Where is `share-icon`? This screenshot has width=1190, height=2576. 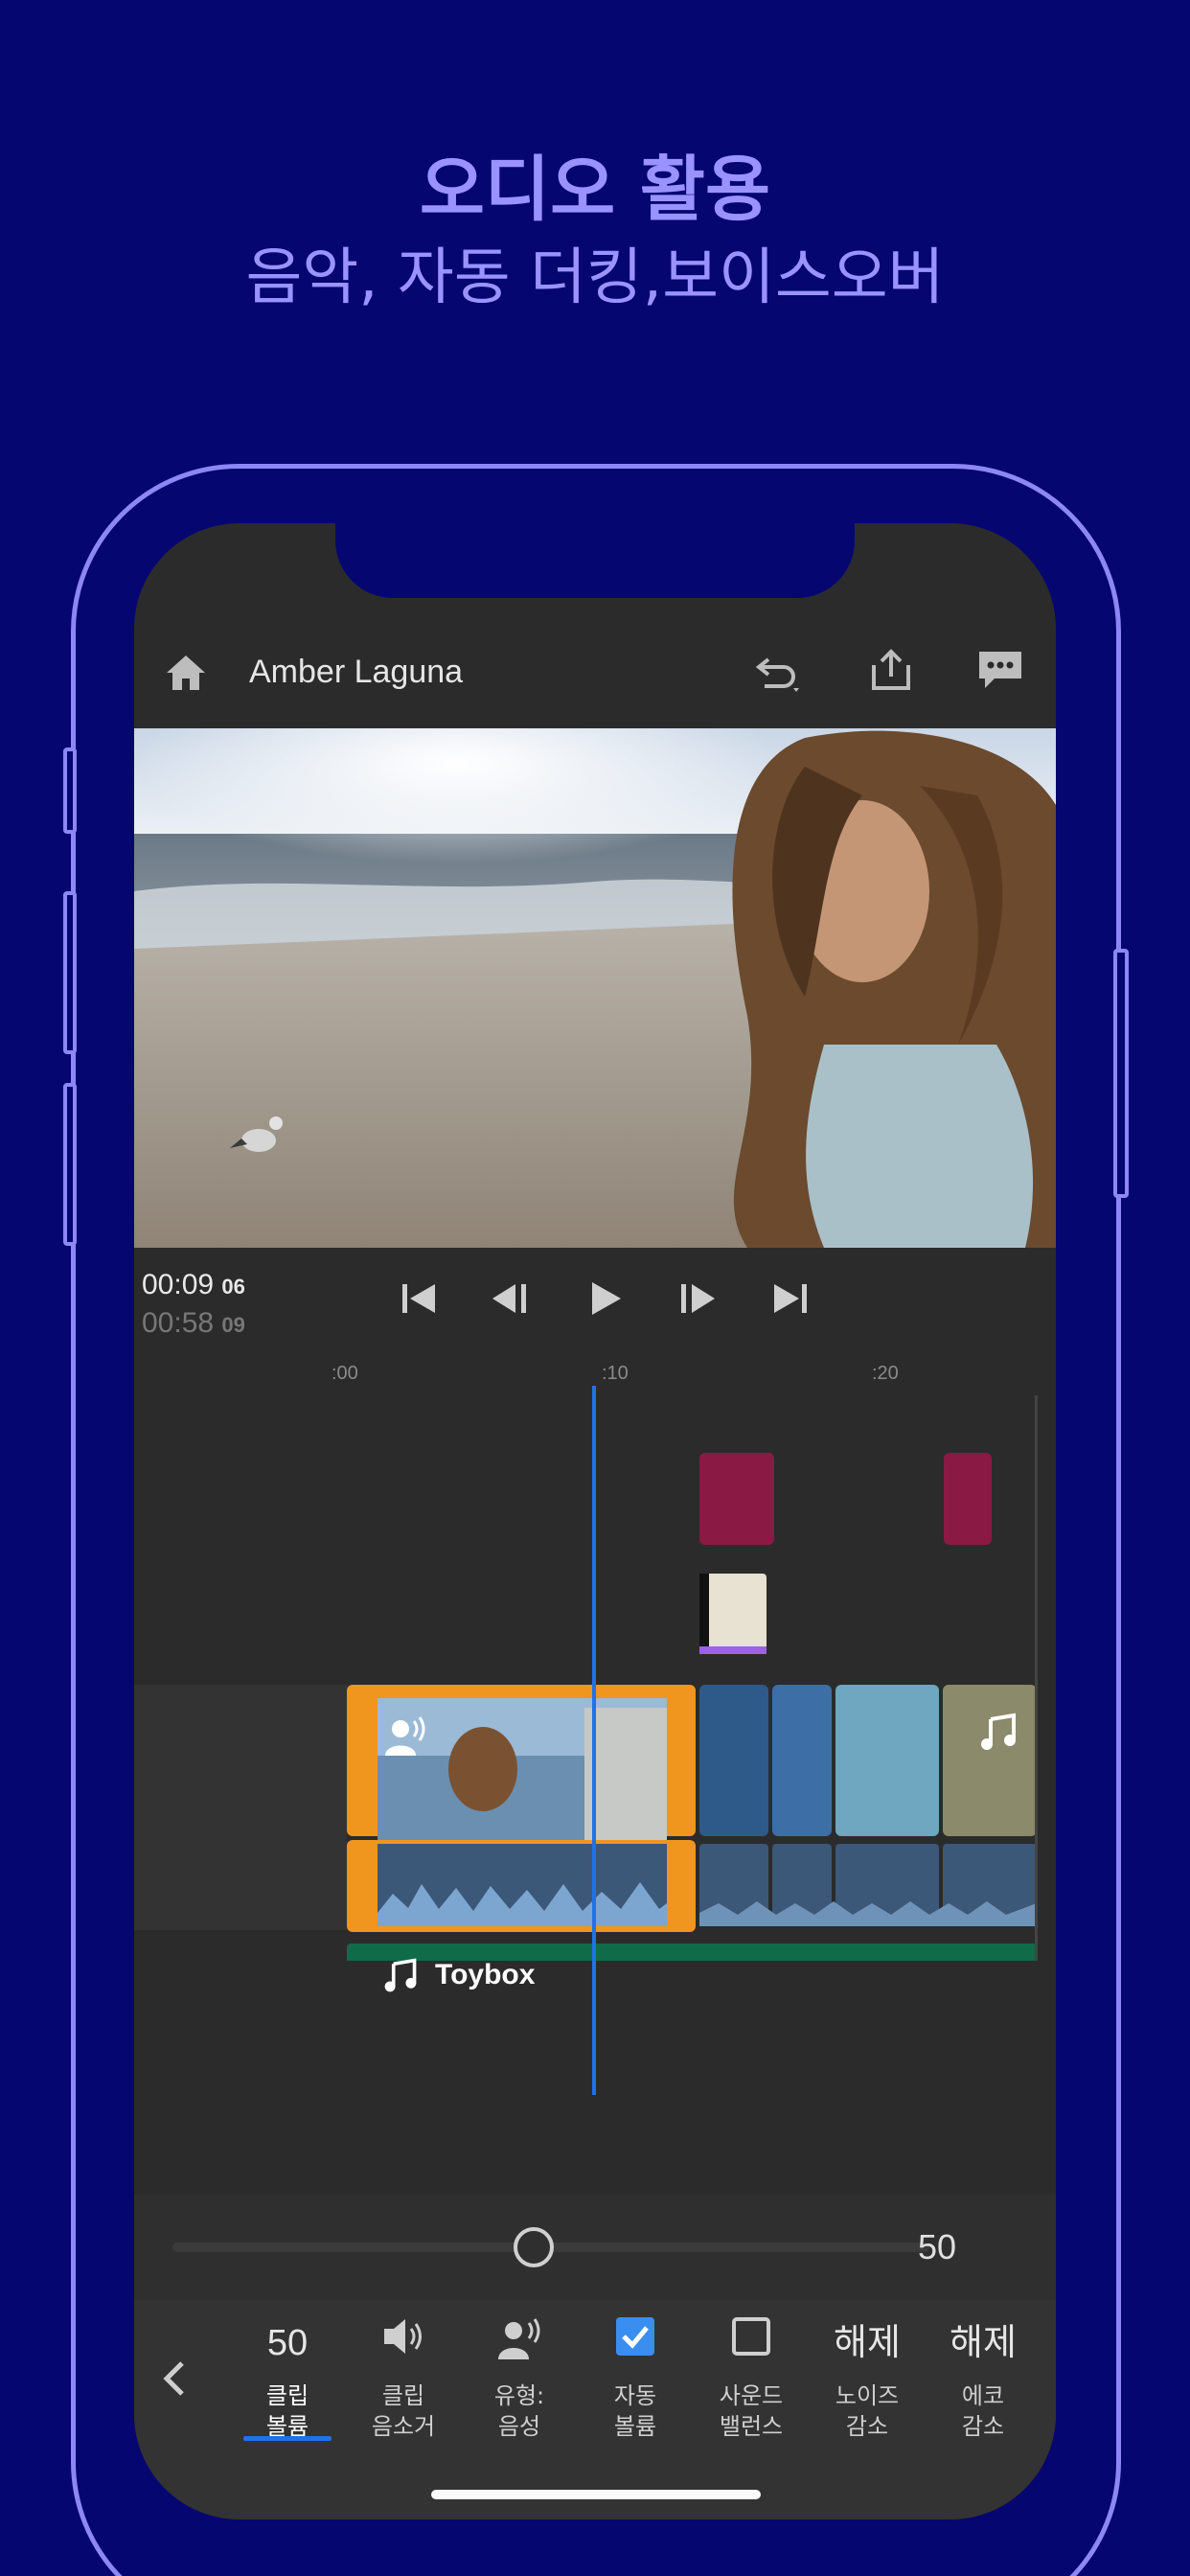
share-icon is located at coordinates (891, 671).